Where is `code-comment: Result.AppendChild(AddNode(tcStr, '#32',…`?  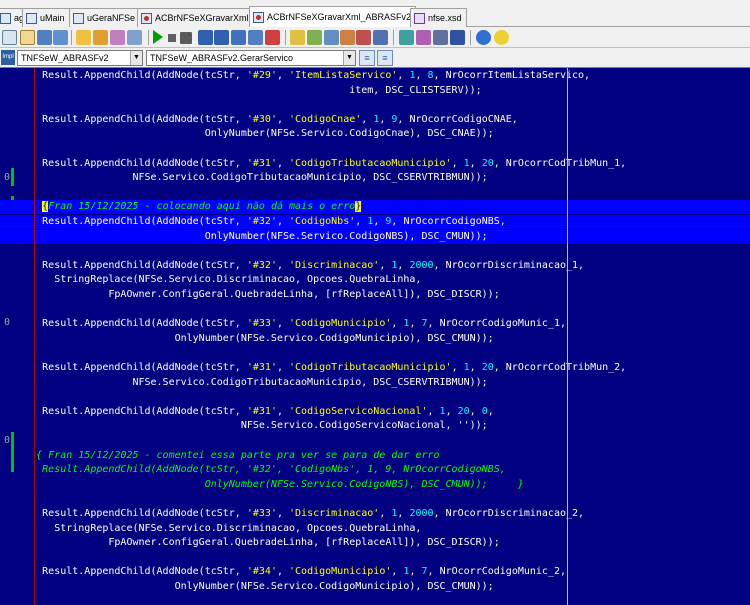
code-comment: Result.AppendChild(AddNode(tcStr, '#32',… is located at coordinates (268, 470).